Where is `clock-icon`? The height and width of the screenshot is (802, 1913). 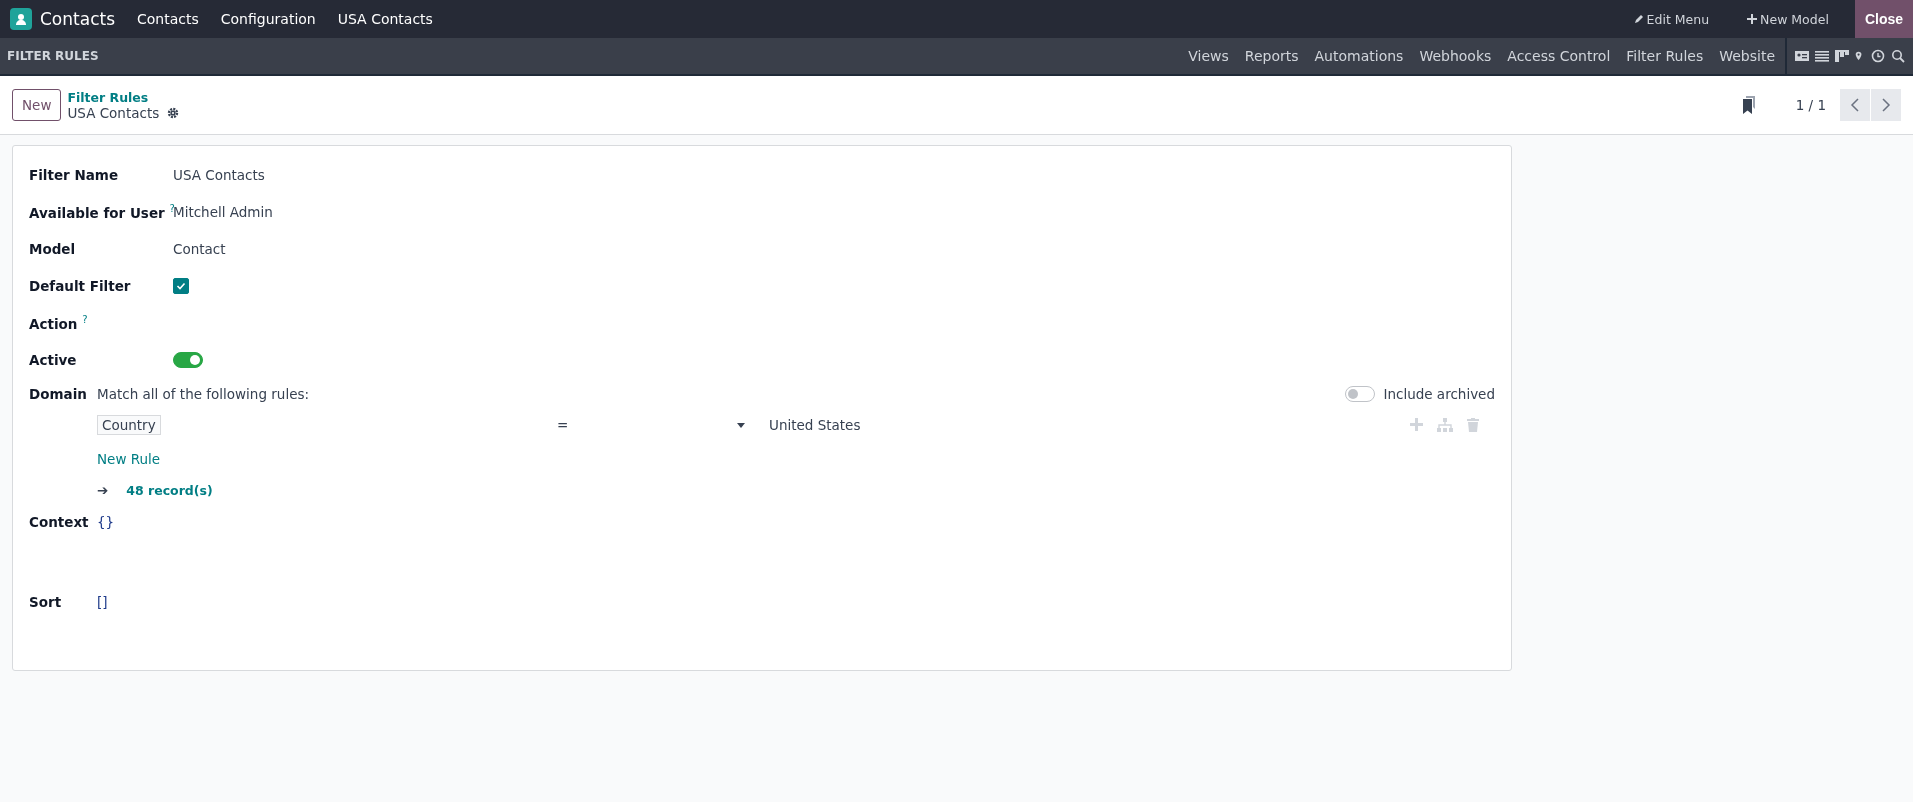
clock-icon is located at coordinates (1878, 56).